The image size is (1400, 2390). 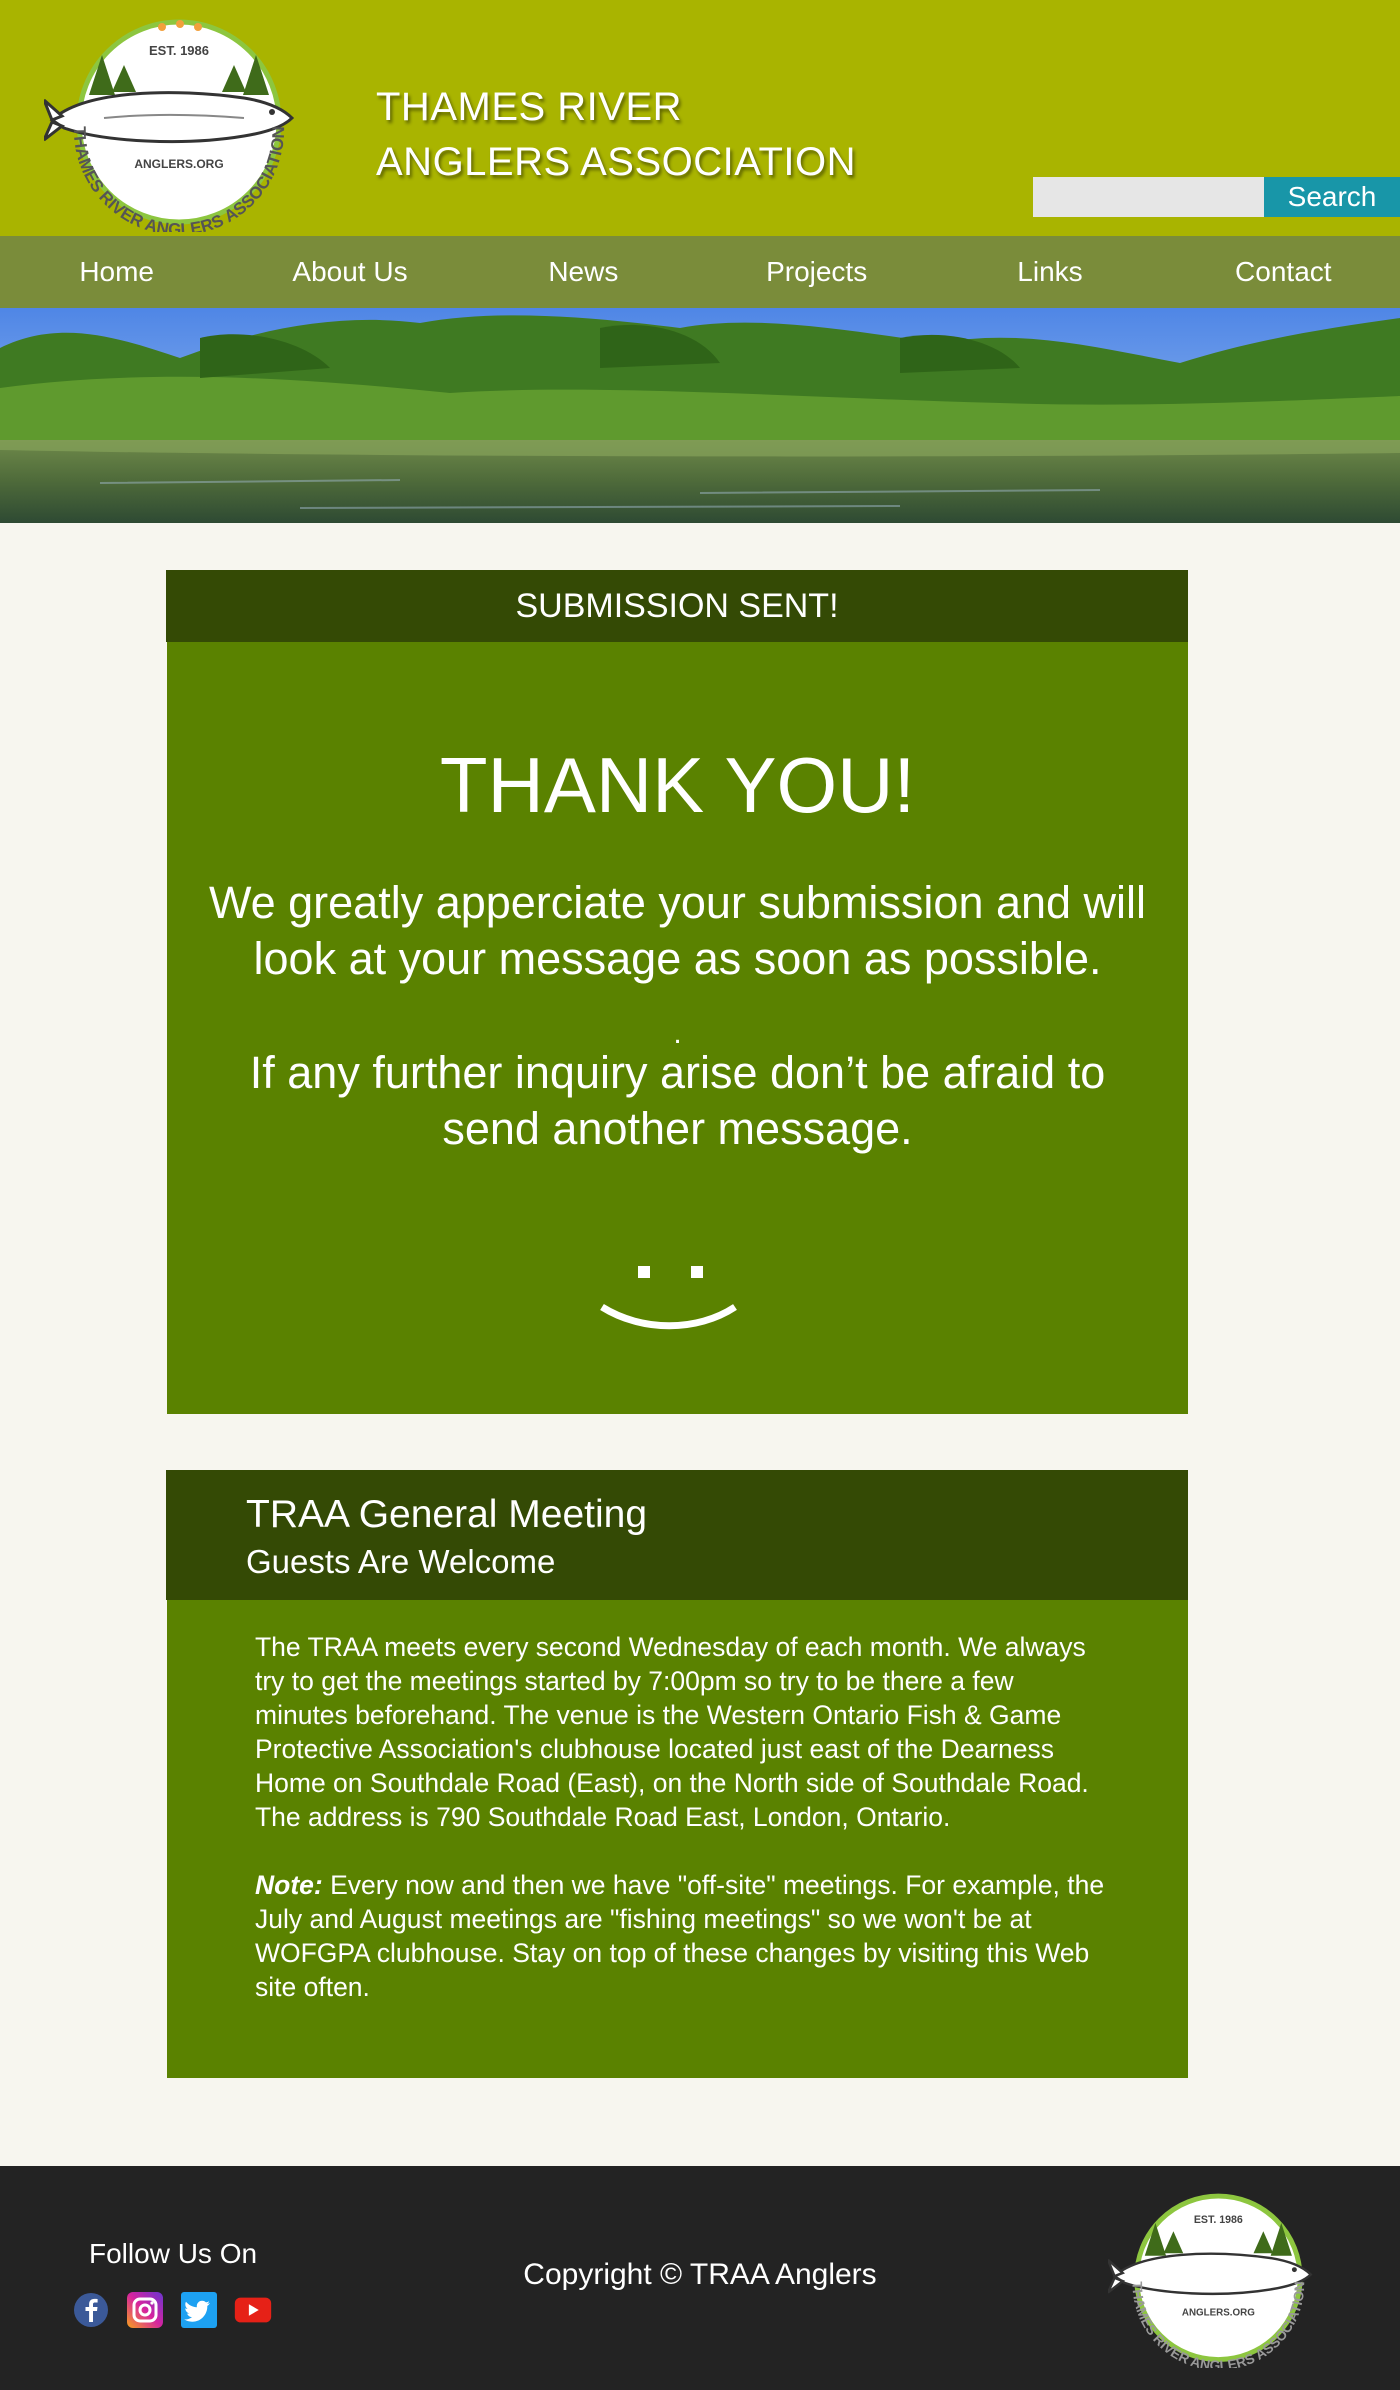 I want to click on meeting-title: TRAA General Meeting, so click(x=447, y=1514).